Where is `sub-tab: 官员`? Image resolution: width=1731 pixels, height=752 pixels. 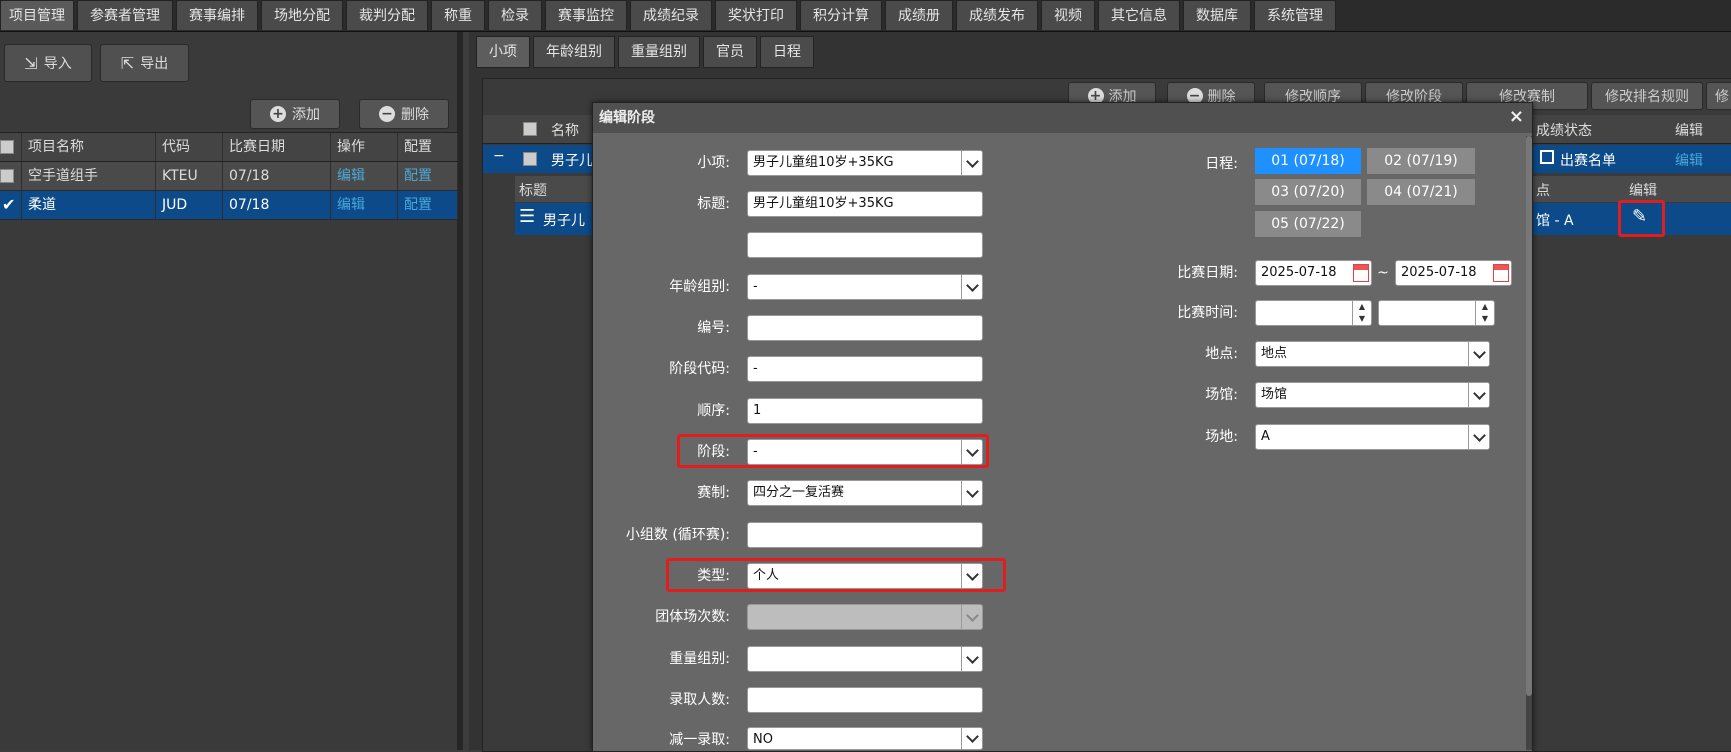 sub-tab: 官员 is located at coordinates (730, 52).